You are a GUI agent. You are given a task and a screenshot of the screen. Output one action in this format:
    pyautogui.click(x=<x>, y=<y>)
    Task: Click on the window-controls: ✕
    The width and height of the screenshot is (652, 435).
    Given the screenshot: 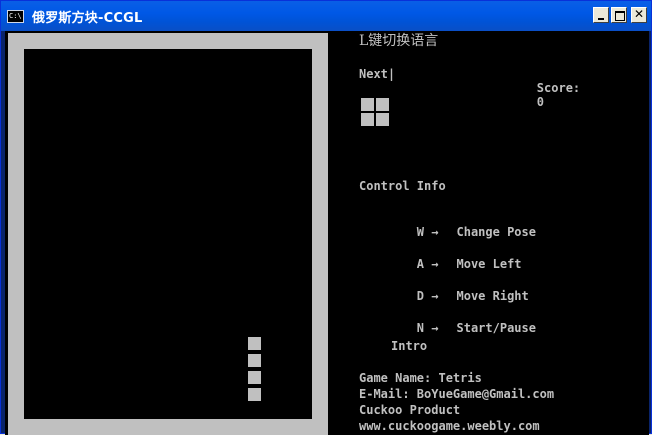 What is the action you would take?
    pyautogui.click(x=620, y=15)
    